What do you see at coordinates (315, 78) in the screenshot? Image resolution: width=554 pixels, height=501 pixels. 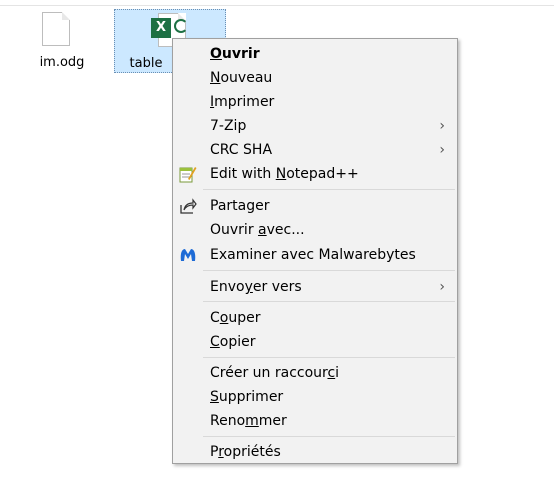 I see `menu-item-nouveau: Nouveau` at bounding box center [315, 78].